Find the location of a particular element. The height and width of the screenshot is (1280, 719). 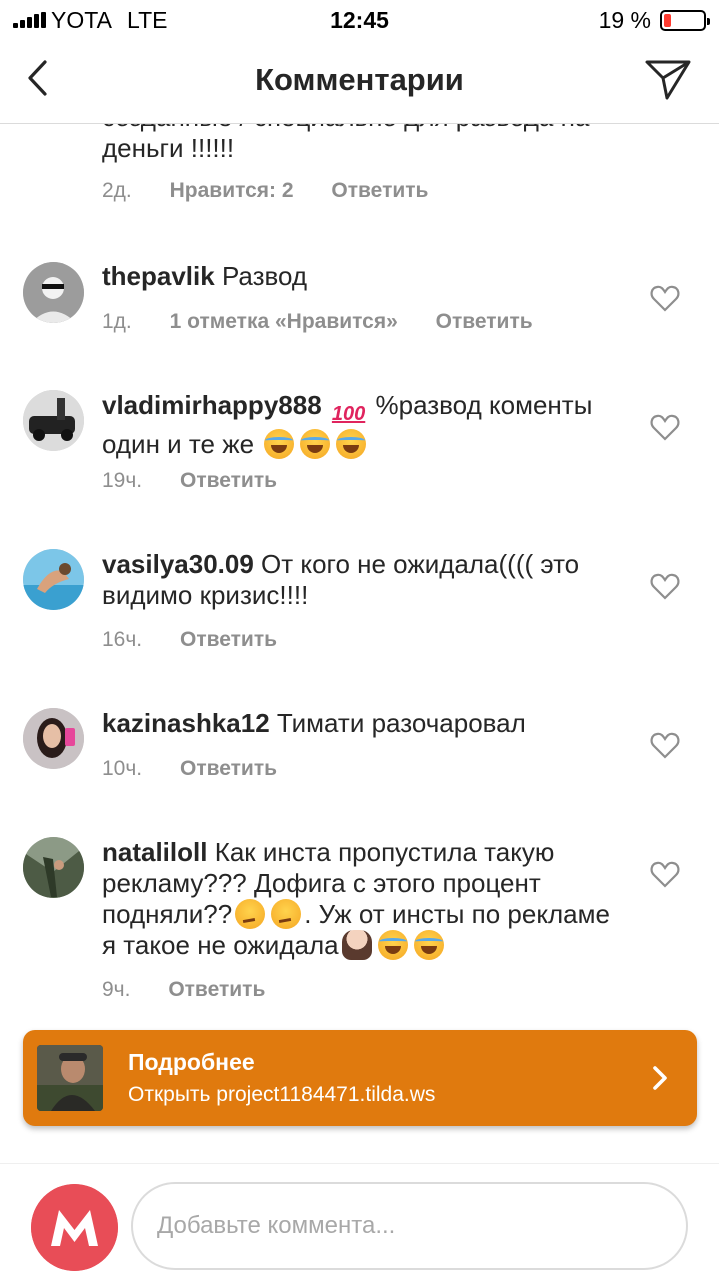

comment-time: 1д. is located at coordinates (117, 321).